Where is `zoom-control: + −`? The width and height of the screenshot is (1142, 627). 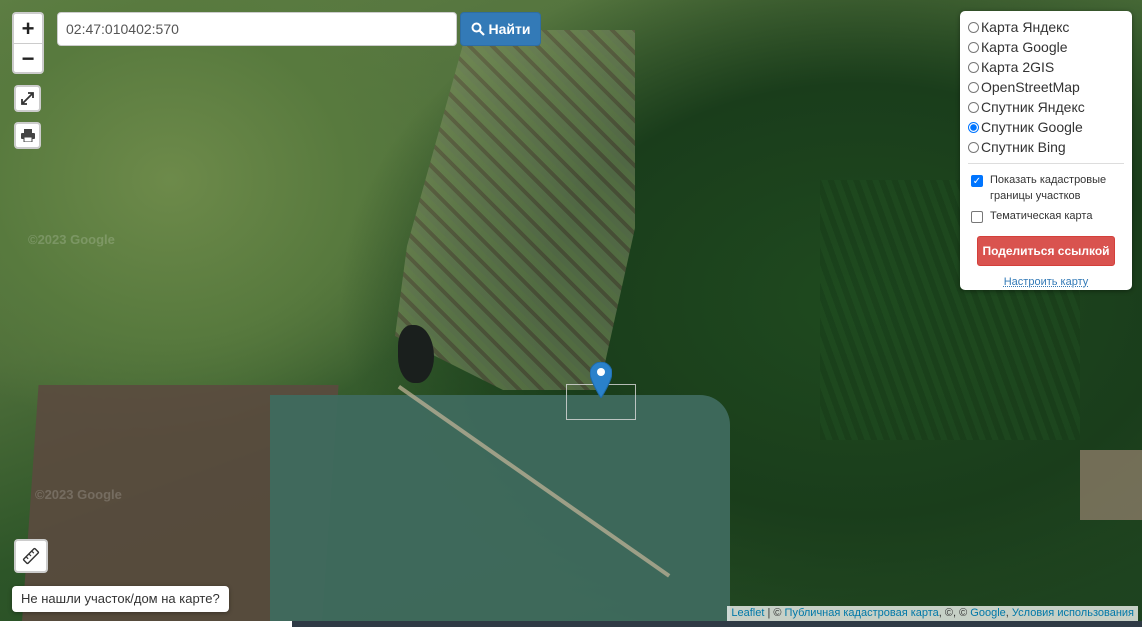
zoom-control: + − is located at coordinates (28, 43).